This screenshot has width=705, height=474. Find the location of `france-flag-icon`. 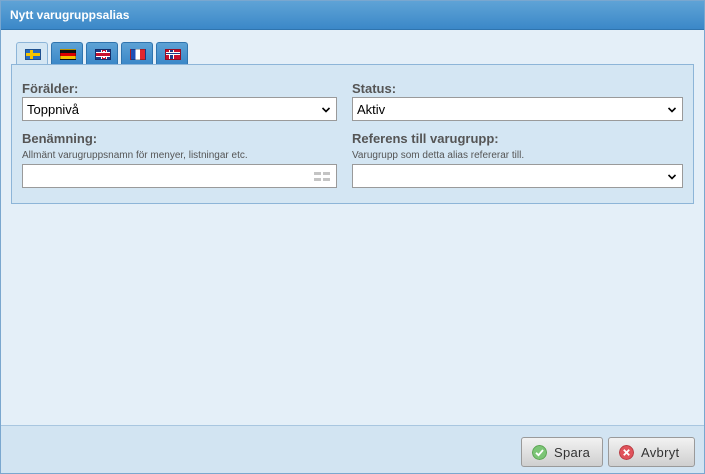

france-flag-icon is located at coordinates (138, 54).